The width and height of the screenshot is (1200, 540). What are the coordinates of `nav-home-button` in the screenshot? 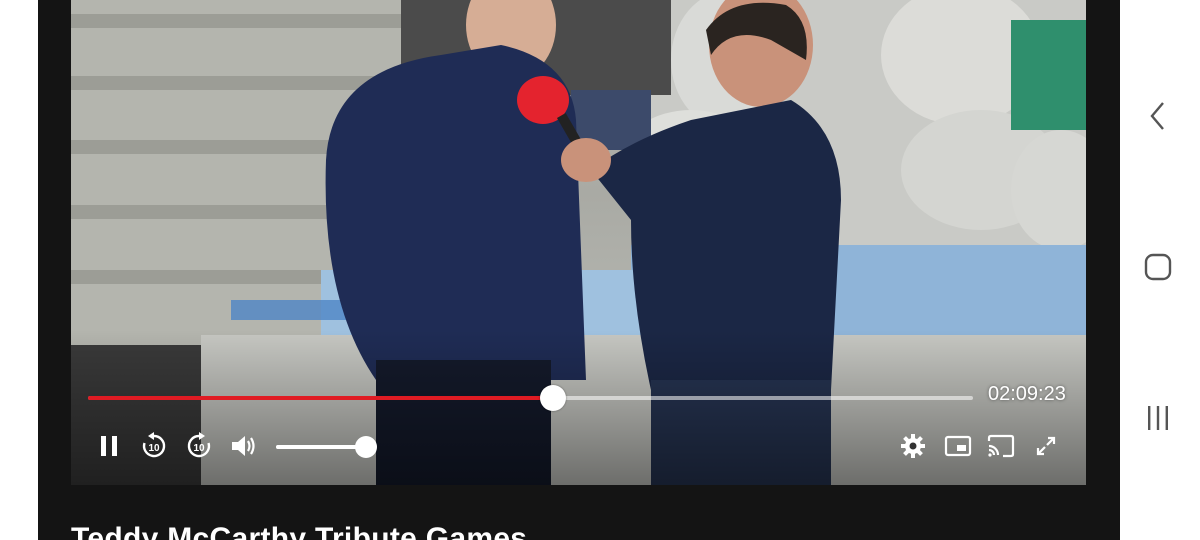 It's located at (1158, 267).